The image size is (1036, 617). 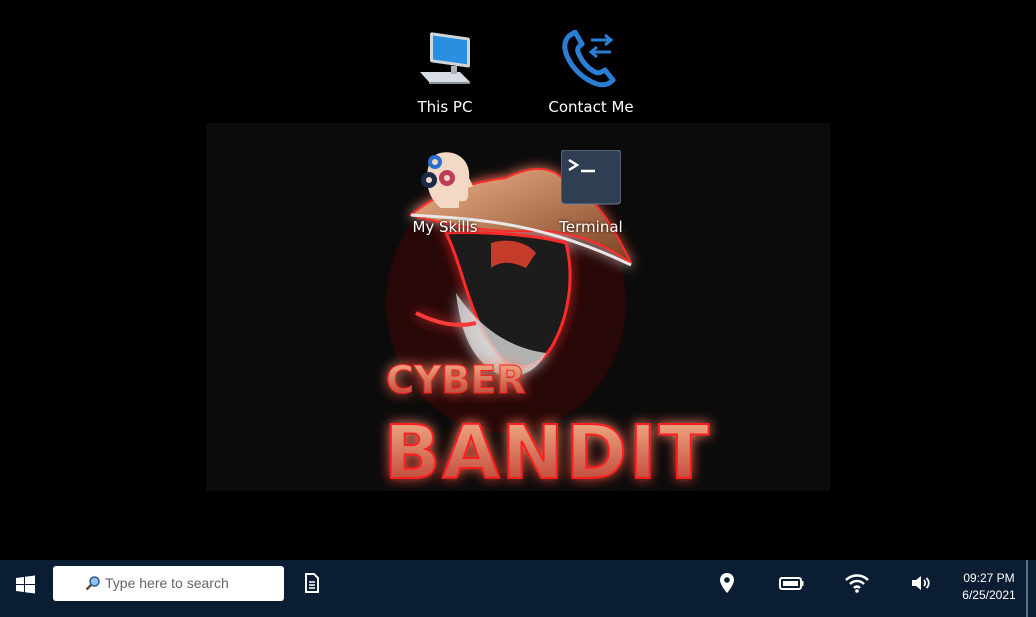 I want to click on desktop-icon-label: This PC, so click(x=445, y=107).